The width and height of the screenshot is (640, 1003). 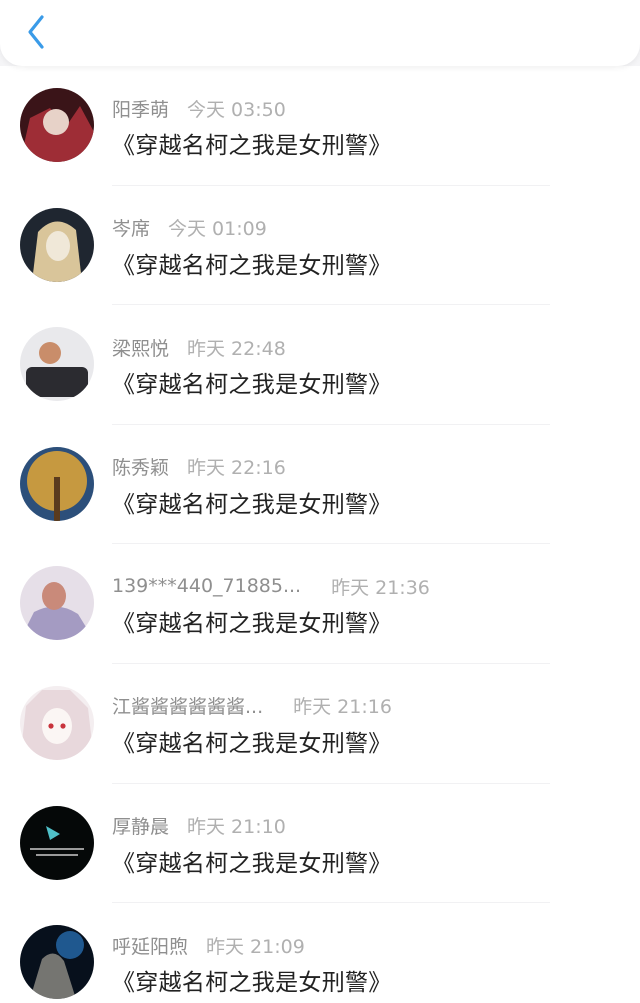 I want to click on comment-item: 厚静晨 昨天 21:10 《穿越名柯之我是女刑警》, so click(x=320, y=844).